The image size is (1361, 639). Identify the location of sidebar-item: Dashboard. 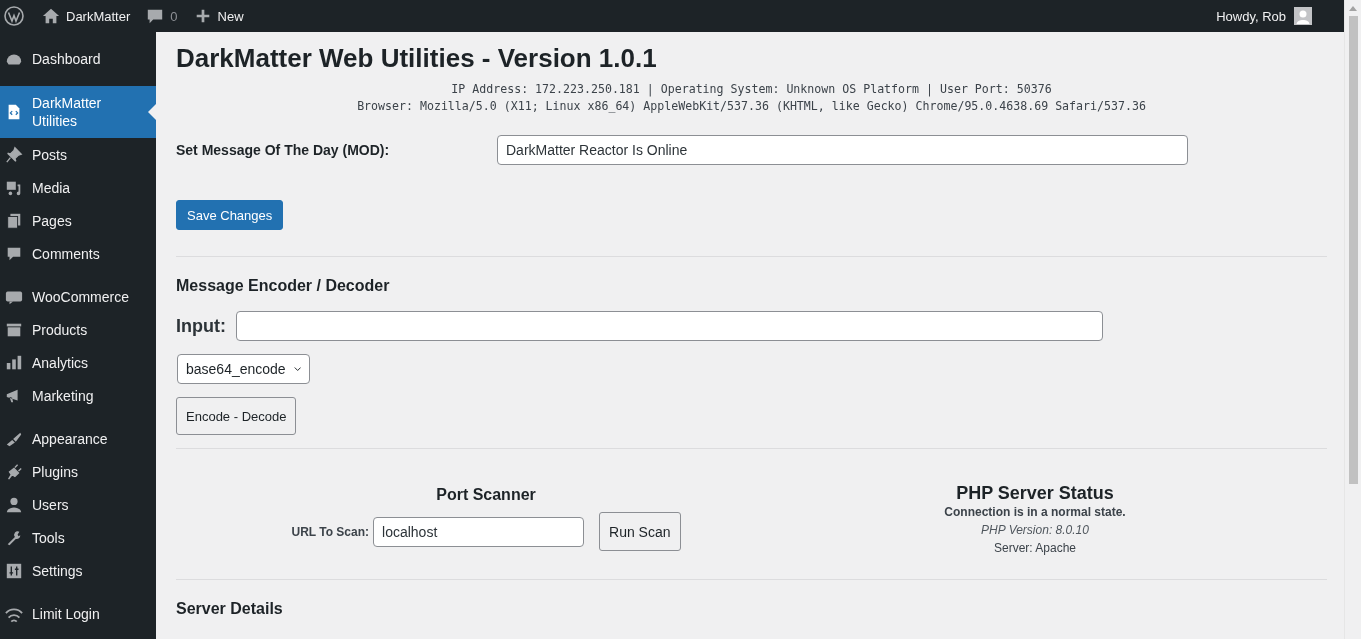
(78, 58).